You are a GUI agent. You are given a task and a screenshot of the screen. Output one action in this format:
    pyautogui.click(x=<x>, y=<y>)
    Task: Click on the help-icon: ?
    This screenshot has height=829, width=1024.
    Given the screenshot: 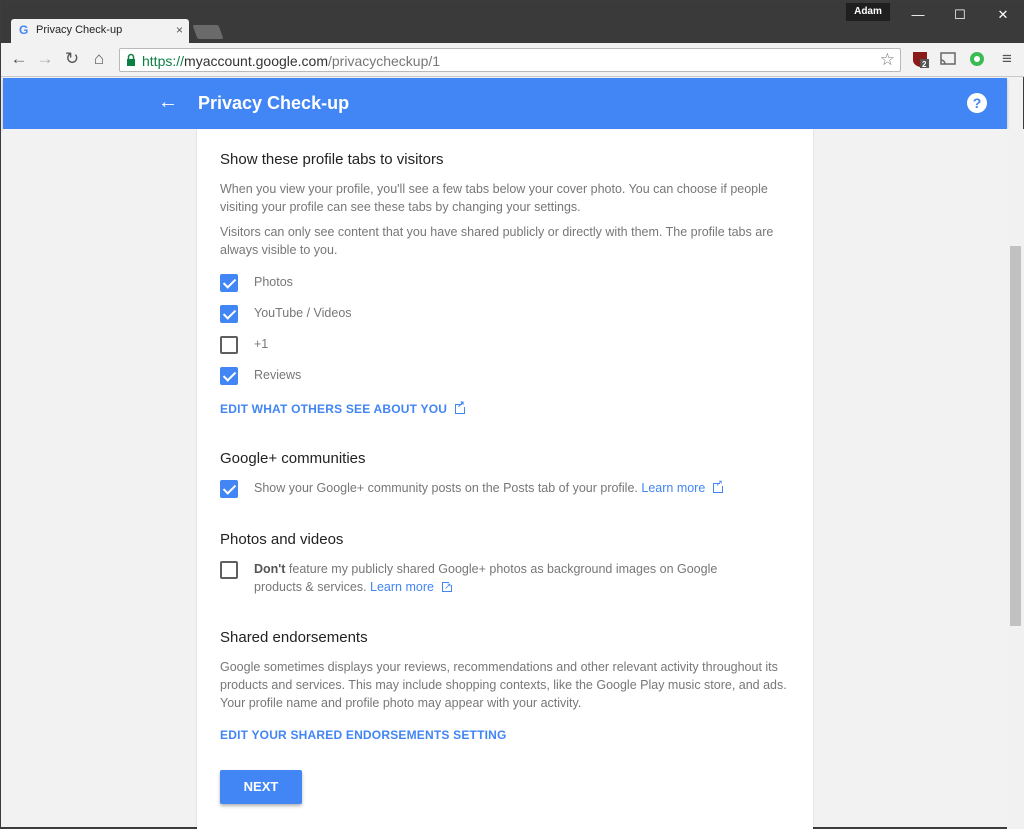 What is the action you would take?
    pyautogui.click(x=977, y=103)
    